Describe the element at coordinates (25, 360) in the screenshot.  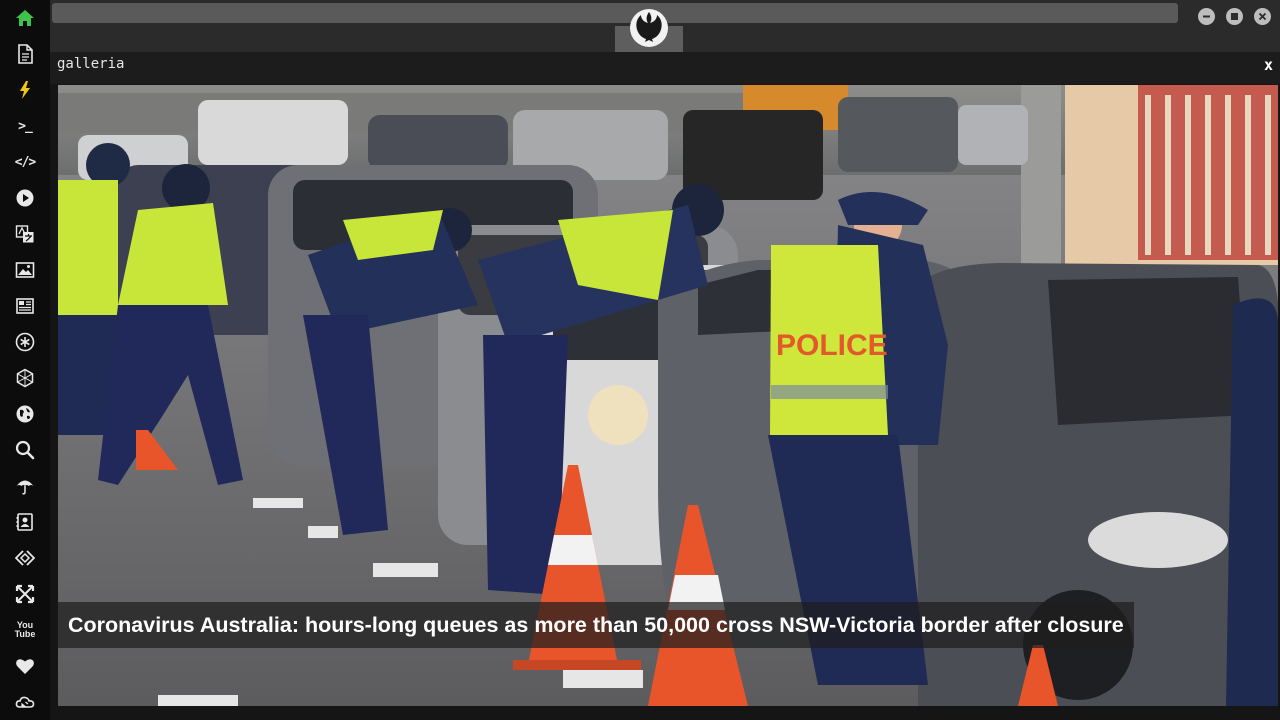
I see `sidebar: >_ </> You Tube` at that location.